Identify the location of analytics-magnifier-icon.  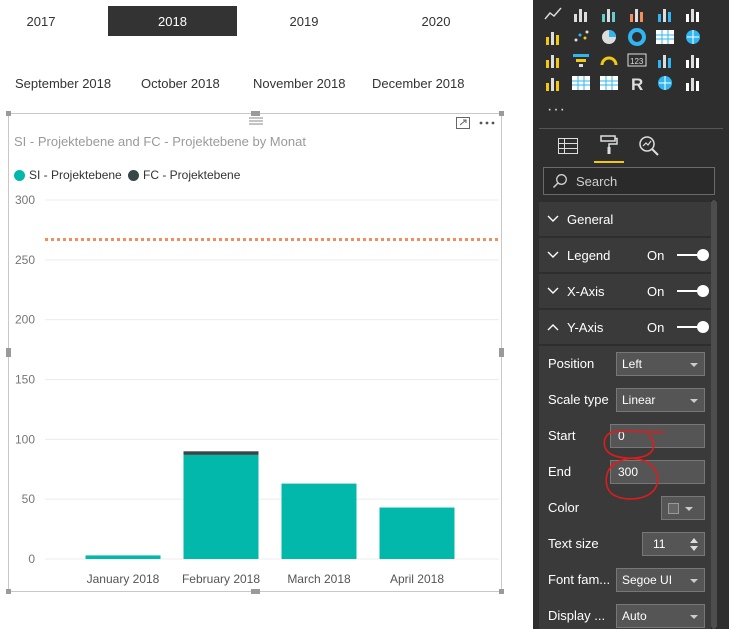
(649, 146).